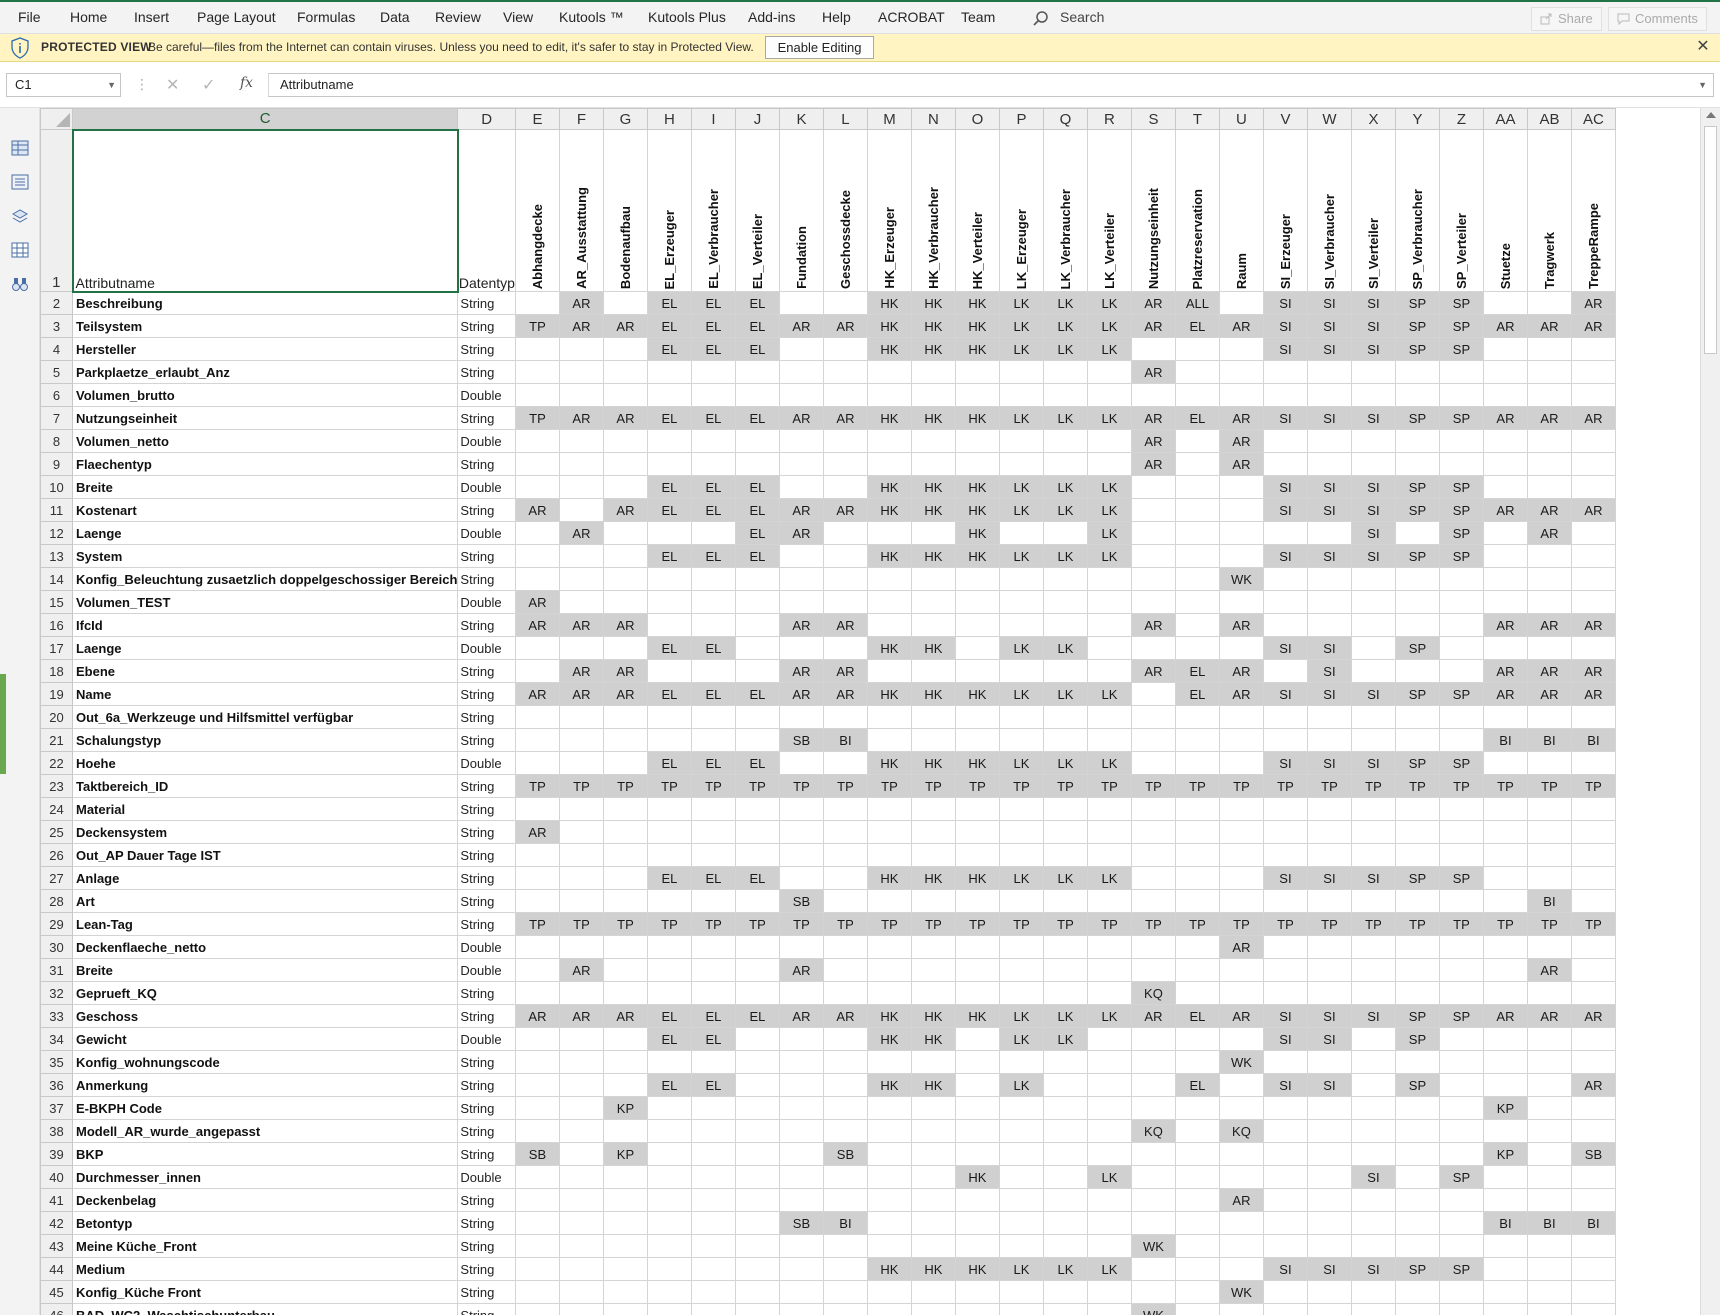 The width and height of the screenshot is (1720, 1315). What do you see at coordinates (326, 17) in the screenshot?
I see `menu-formulas: Formulas` at bounding box center [326, 17].